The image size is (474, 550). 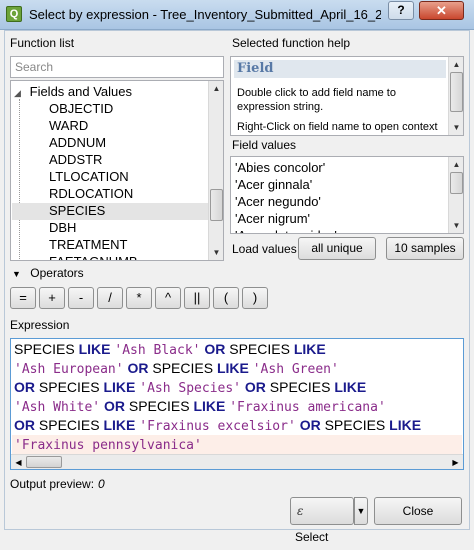 I want to click on expression-hscrollbar: ◀ ▶, so click(x=237, y=461).